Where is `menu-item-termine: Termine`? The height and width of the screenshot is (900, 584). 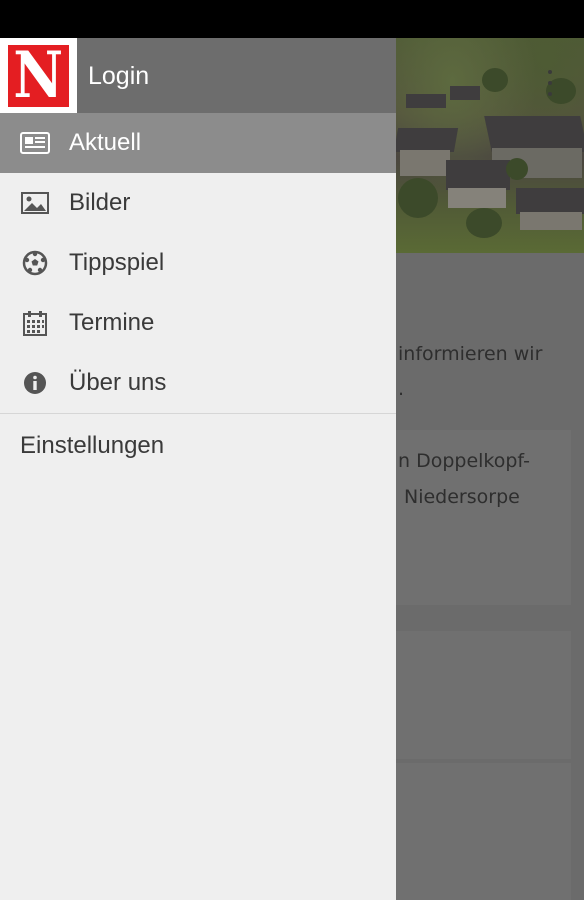 menu-item-termine: Termine is located at coordinates (198, 323).